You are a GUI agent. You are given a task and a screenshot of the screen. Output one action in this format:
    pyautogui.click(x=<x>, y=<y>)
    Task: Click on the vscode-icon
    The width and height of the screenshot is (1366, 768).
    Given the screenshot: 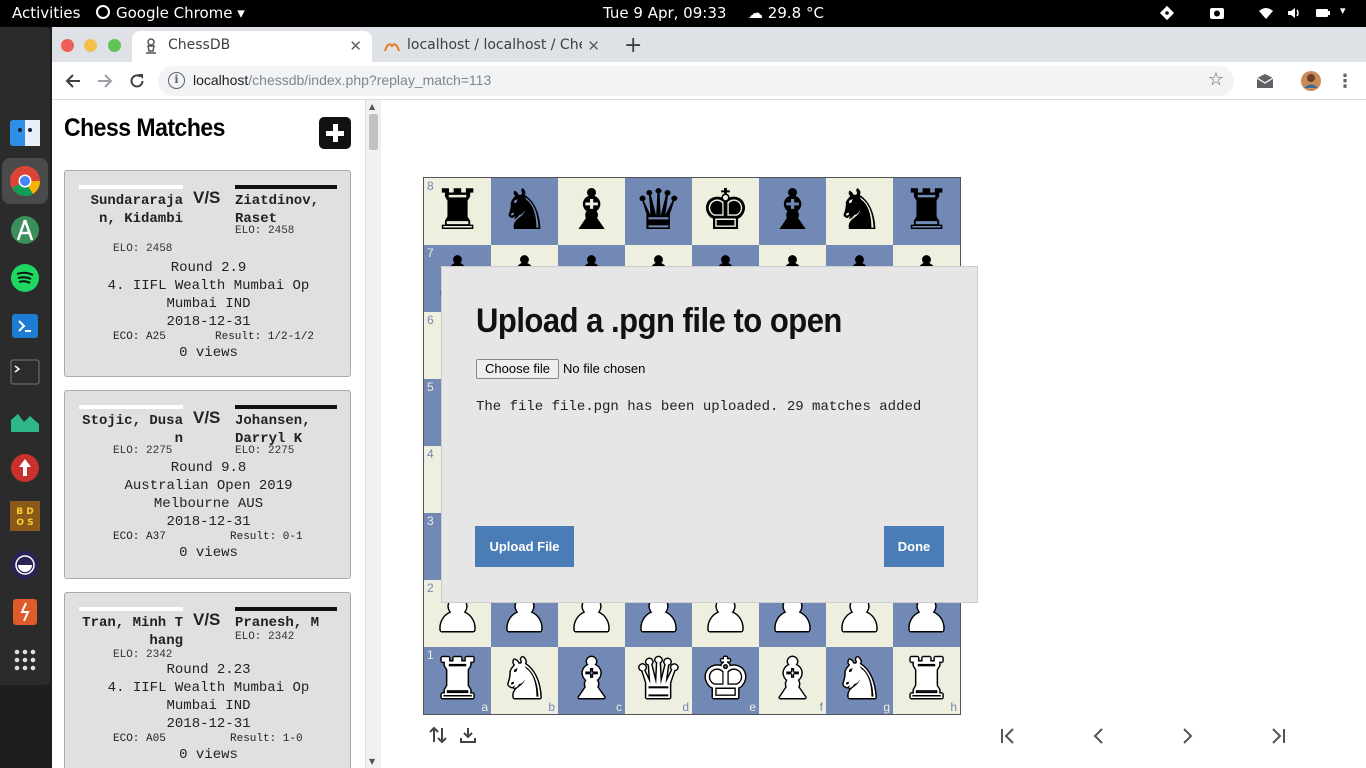 What is the action you would take?
    pyautogui.click(x=25, y=326)
    